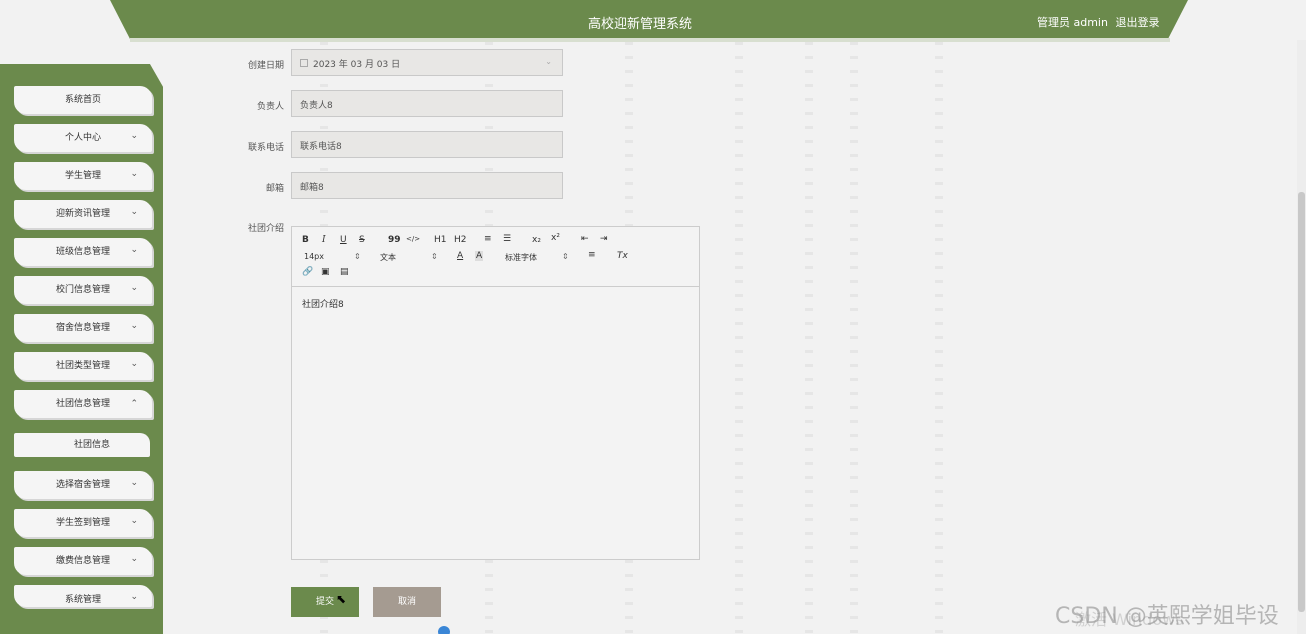 Image resolution: width=1306 pixels, height=634 pixels. Describe the element at coordinates (91, 445) in the screenshot. I see `sidebar-subitem-label: 社团信息` at that location.